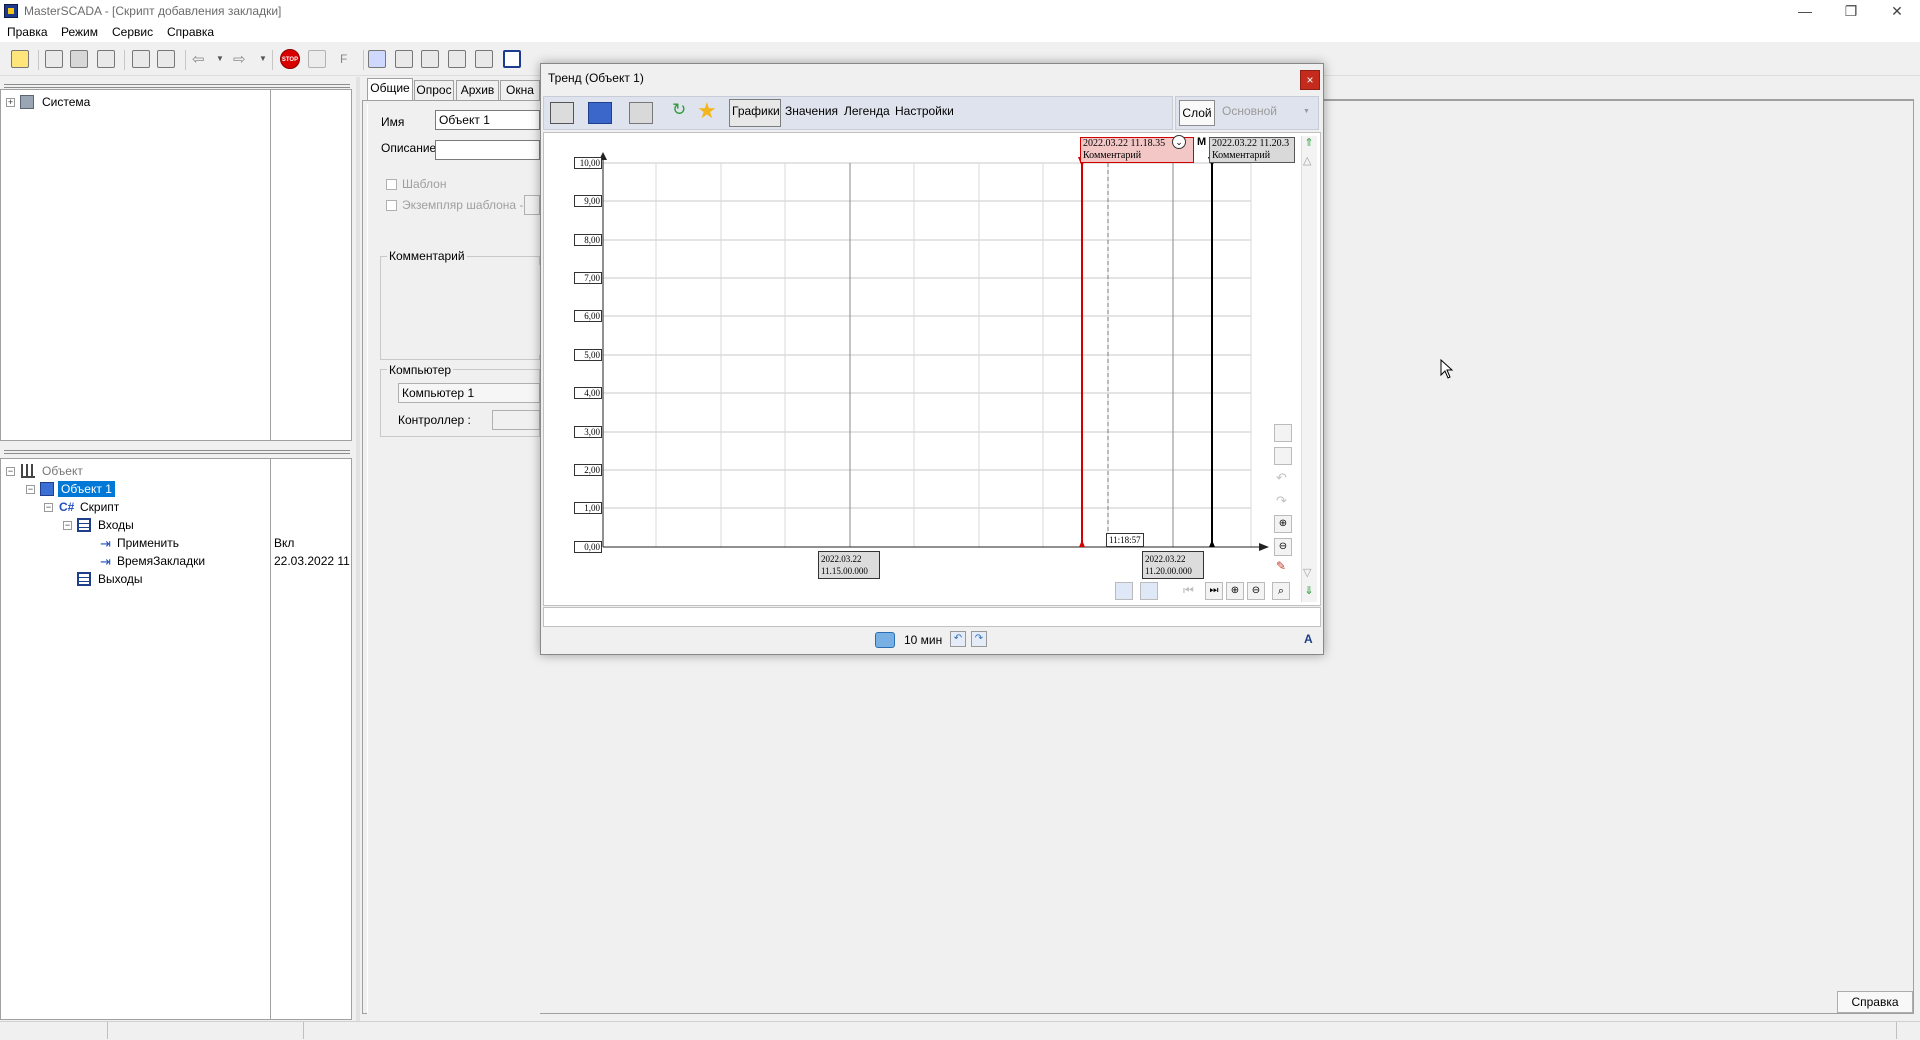 This screenshot has width=1920, height=1040. I want to click on collapse-bookmarks-icon: ⌄, so click(1179, 142).